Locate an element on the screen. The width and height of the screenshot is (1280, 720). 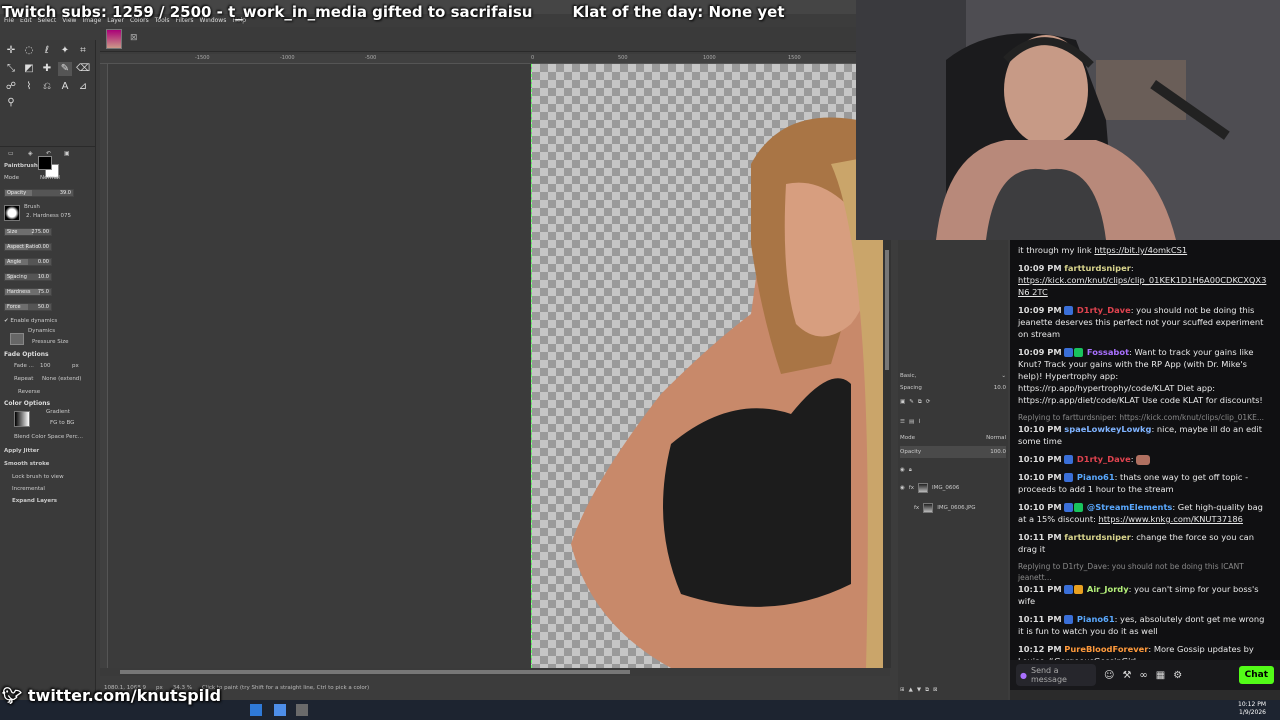
paintbrush-icon: ✎ is located at coordinates (65, 69).